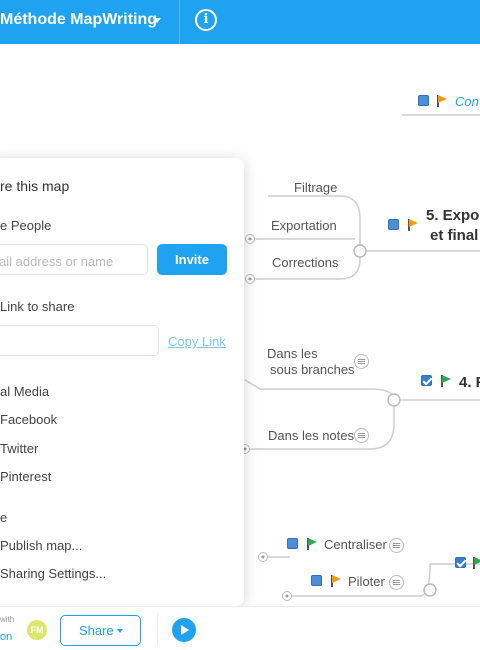 The image size is (480, 650). Describe the element at coordinates (206, 20) in the screenshot. I see `info-icon: i` at that location.